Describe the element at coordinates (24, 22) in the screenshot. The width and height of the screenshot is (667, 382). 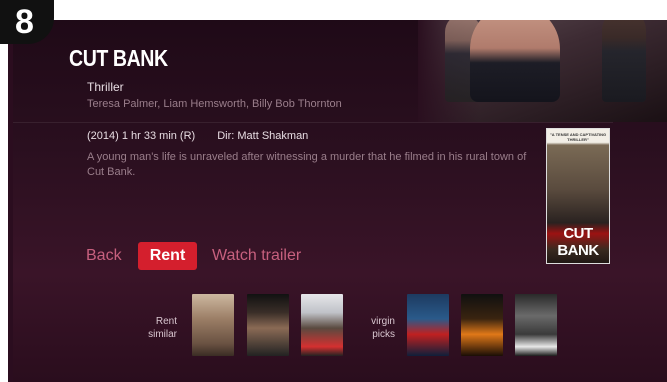
I see `step-number: 8` at that location.